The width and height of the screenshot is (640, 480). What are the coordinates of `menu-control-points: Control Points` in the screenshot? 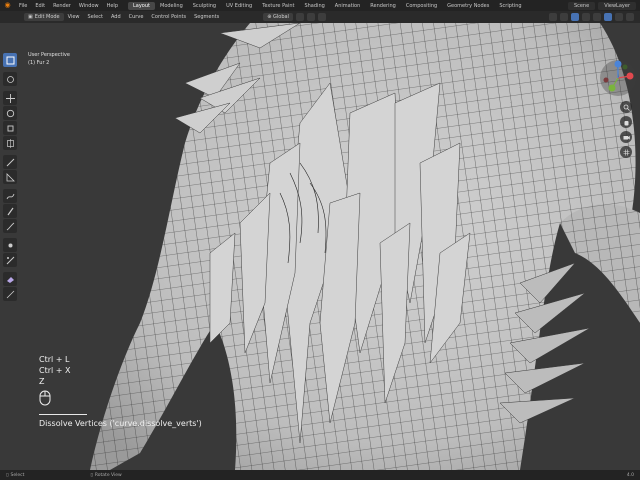 It's located at (168, 17).